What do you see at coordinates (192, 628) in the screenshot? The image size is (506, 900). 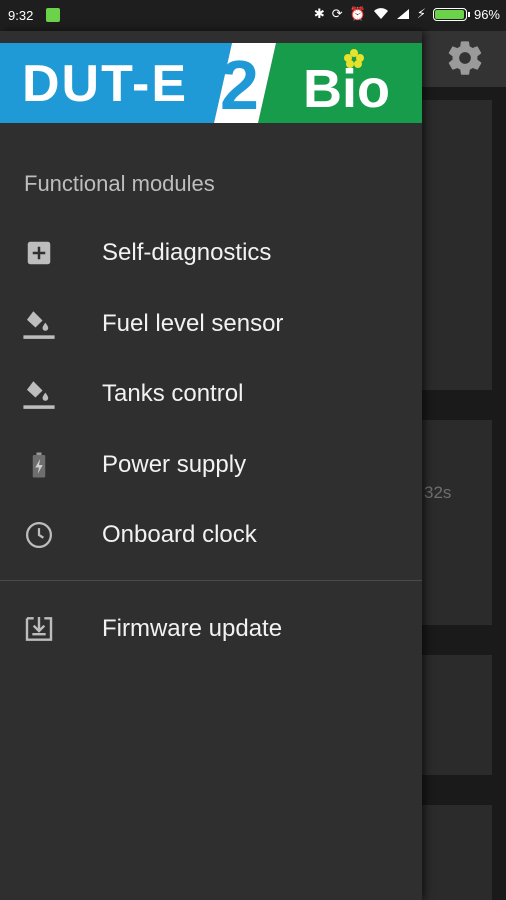 I see `menu-item-label: Firmware update` at bounding box center [192, 628].